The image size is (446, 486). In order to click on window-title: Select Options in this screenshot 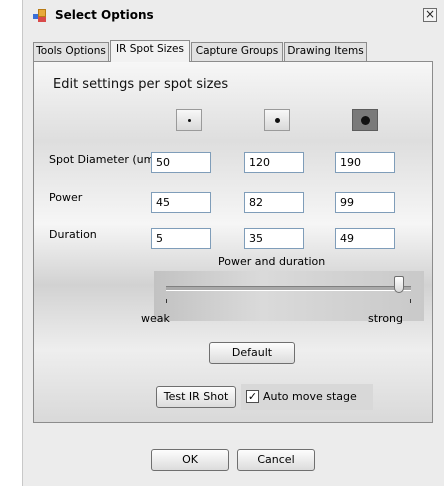, I will do `click(104, 15)`.